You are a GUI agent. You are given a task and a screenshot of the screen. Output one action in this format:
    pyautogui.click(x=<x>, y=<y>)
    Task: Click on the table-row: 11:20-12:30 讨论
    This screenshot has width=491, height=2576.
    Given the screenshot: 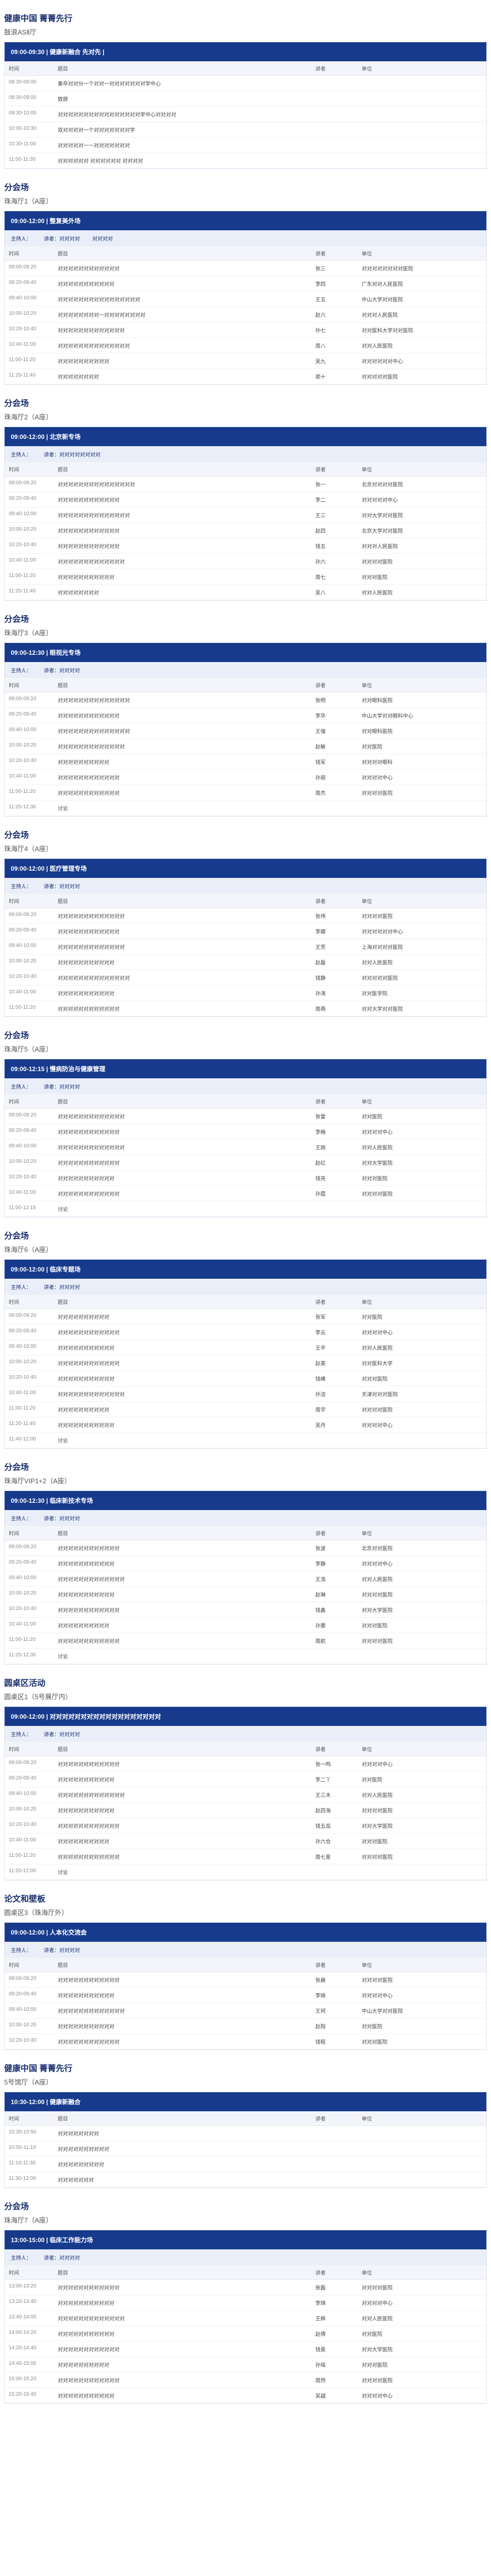 What is the action you would take?
    pyautogui.click(x=245, y=1656)
    